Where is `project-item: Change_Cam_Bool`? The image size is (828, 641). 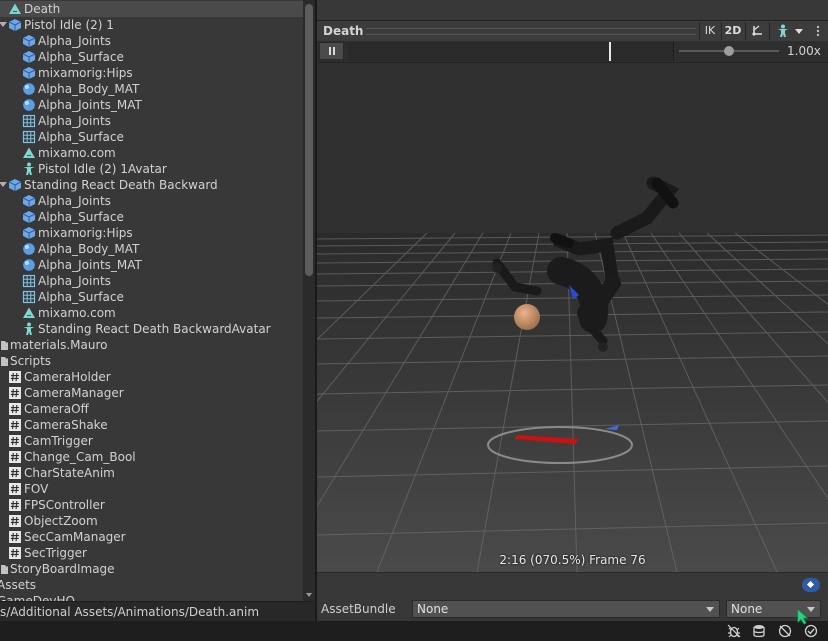 project-item: Change_Cam_Bool is located at coordinates (151, 457).